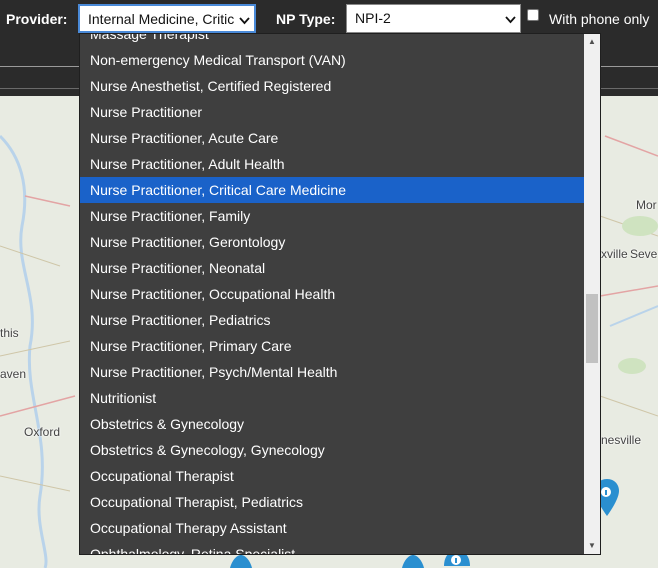 The width and height of the screenshot is (658, 568). What do you see at coordinates (333, 40) in the screenshot?
I see `provider-option: Massage Therapist` at bounding box center [333, 40].